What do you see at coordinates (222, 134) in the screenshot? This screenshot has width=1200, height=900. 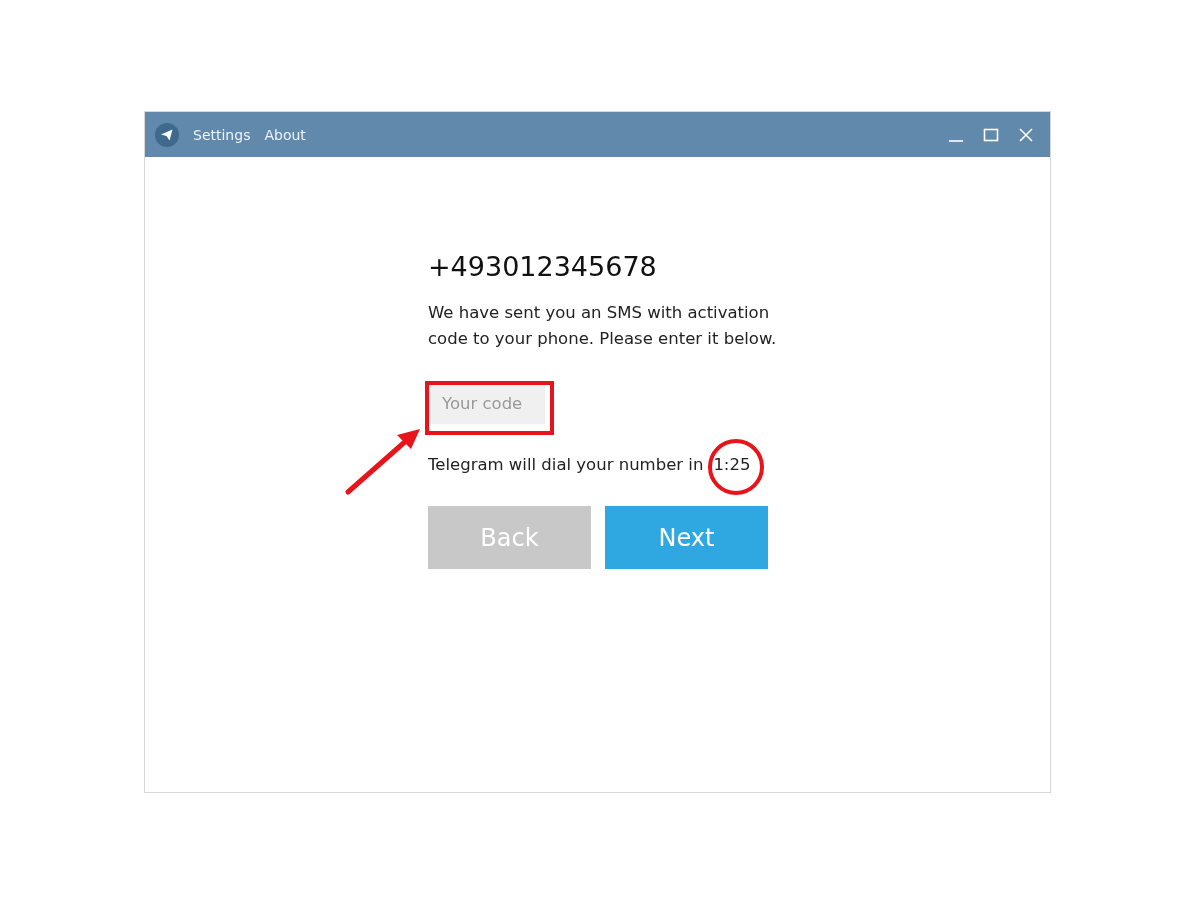 I see `menu-link: Settings` at bounding box center [222, 134].